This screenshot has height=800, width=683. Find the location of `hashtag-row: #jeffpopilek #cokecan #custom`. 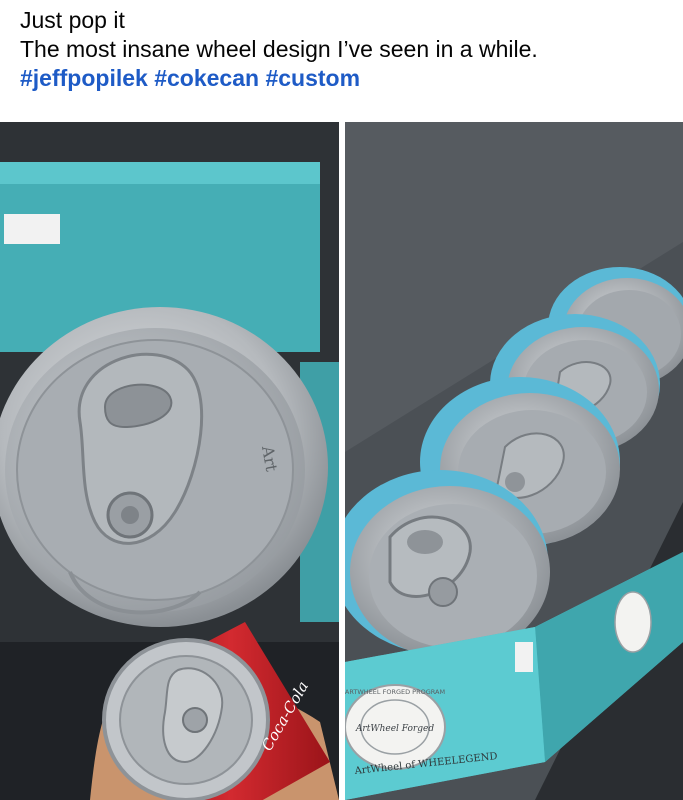

hashtag-row: #jeffpopilek #cokecan #custom is located at coordinates (351, 78).